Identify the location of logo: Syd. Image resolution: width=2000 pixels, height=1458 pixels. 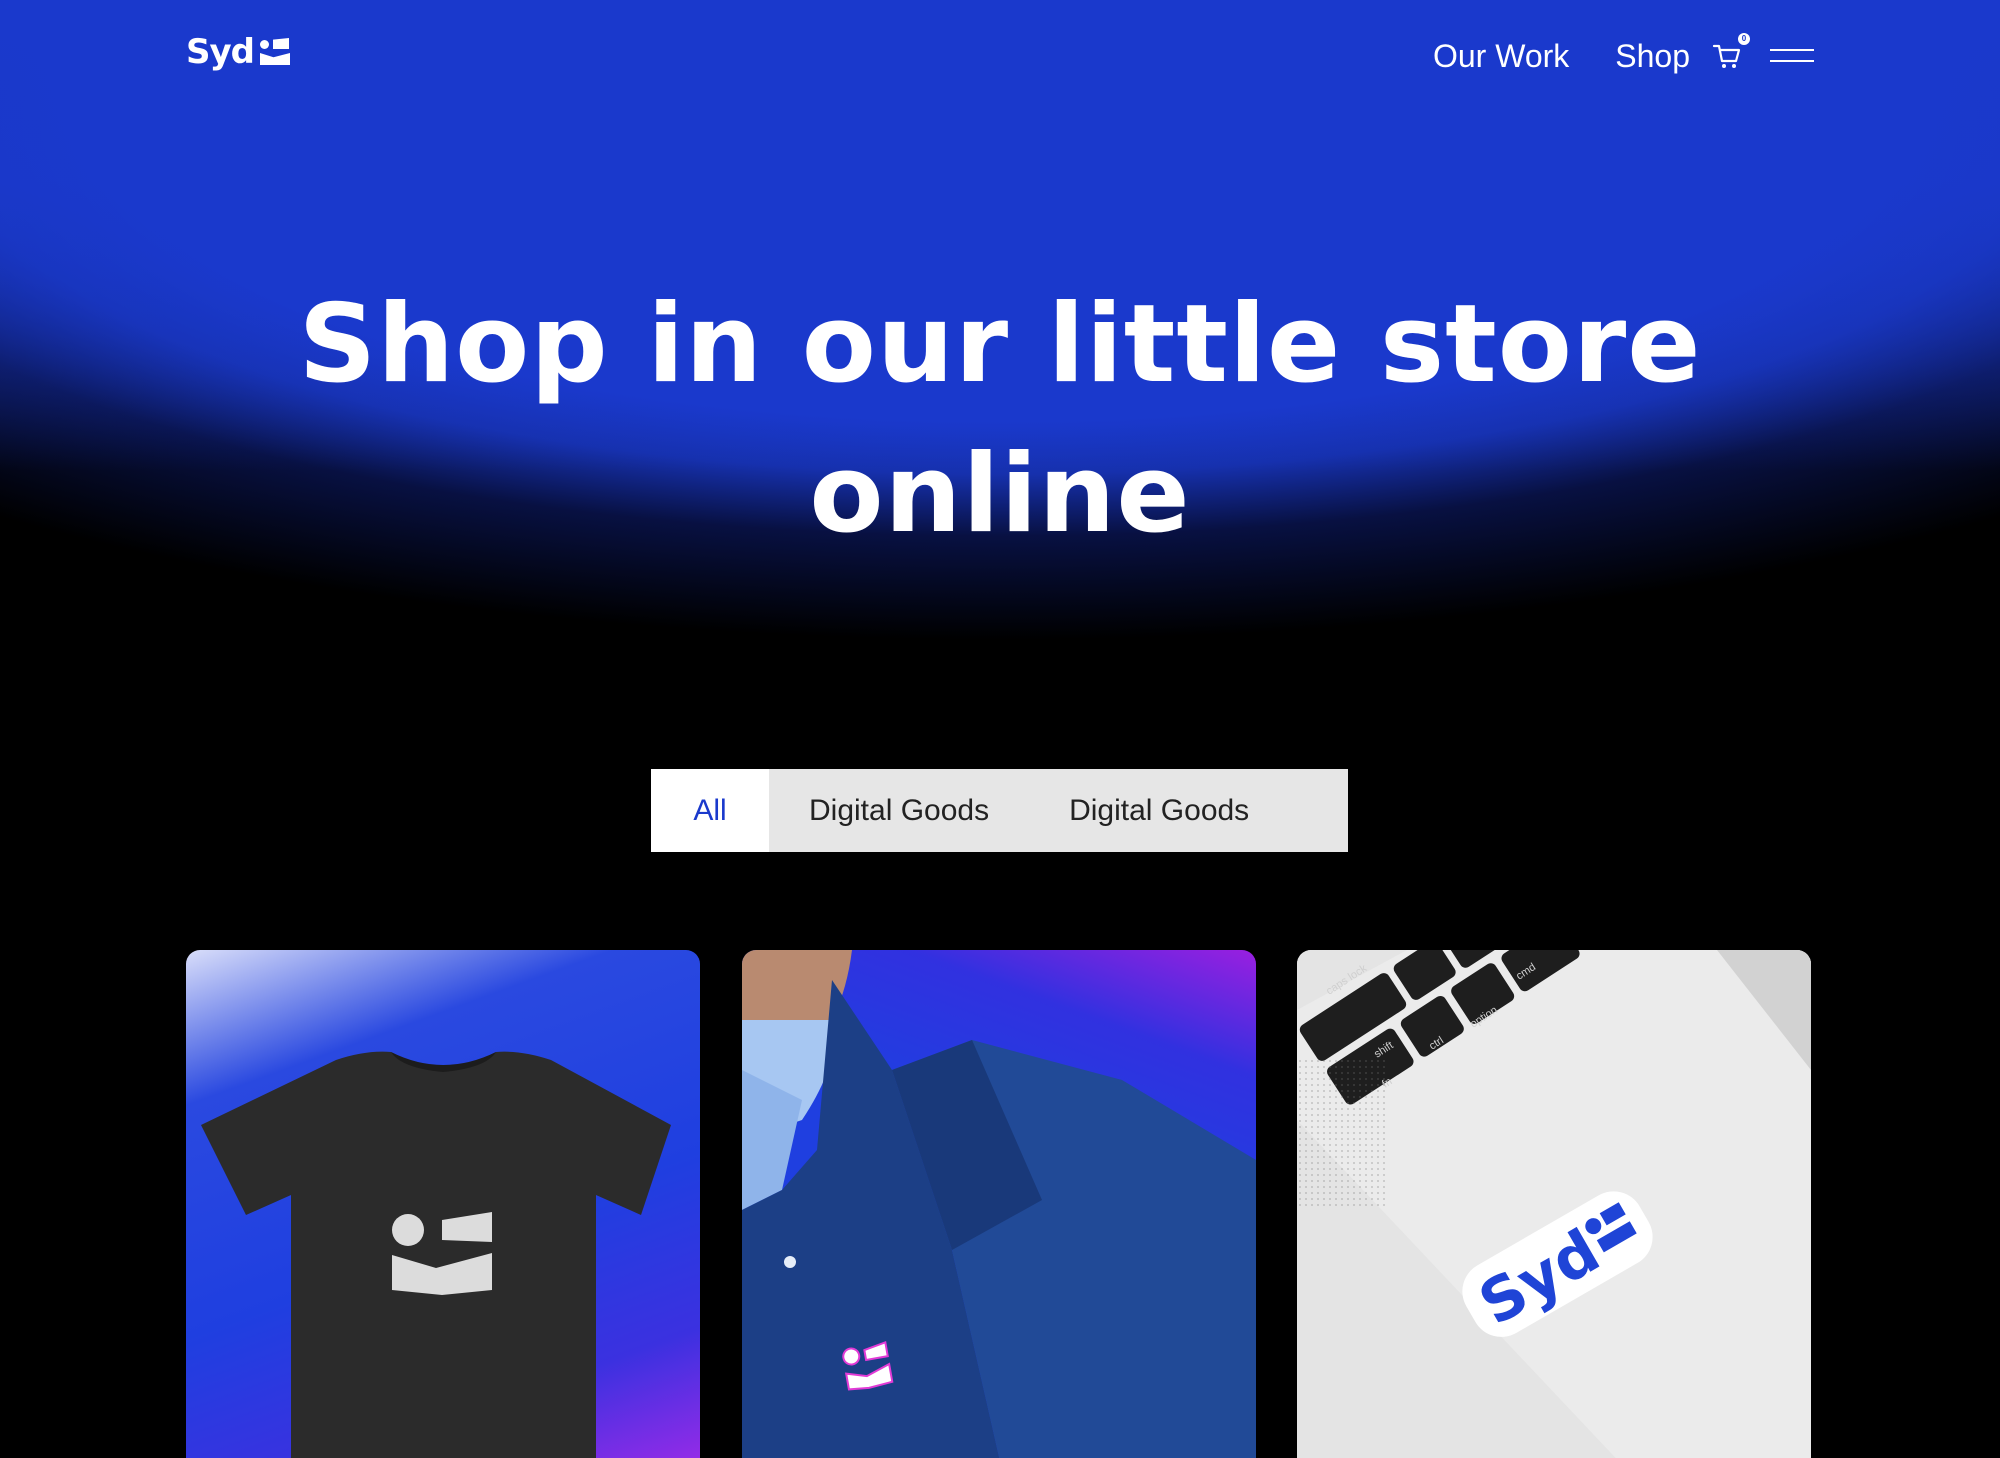
(238, 52).